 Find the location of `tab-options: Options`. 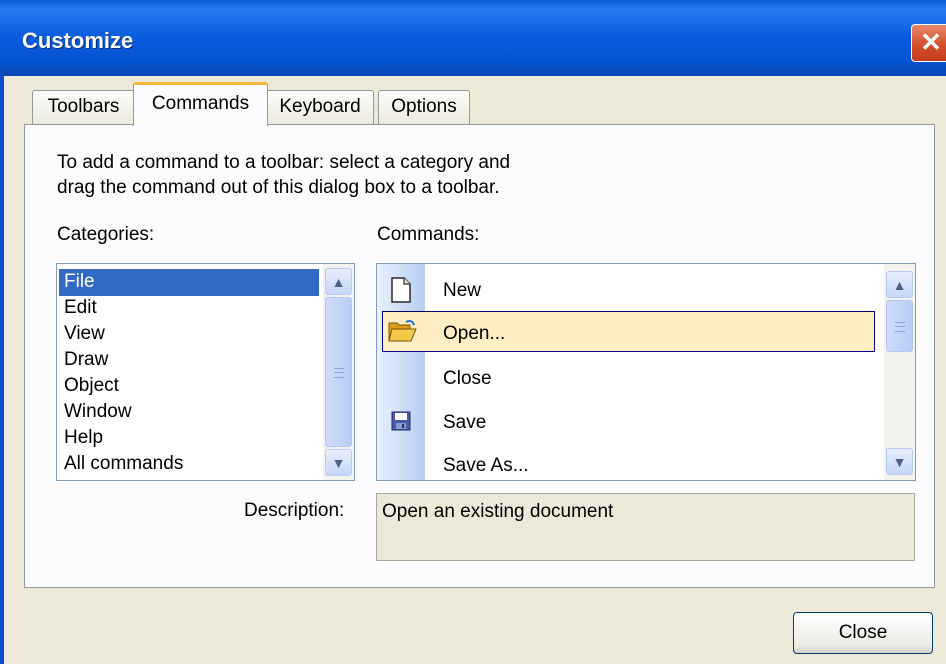

tab-options: Options is located at coordinates (424, 107).